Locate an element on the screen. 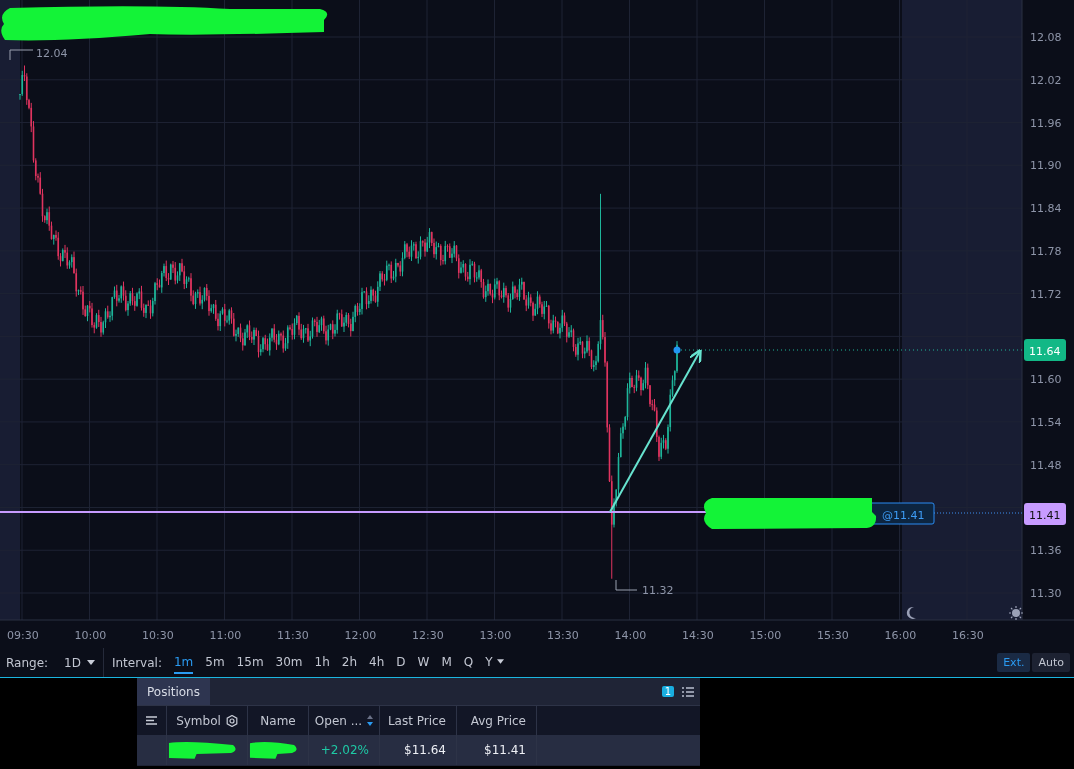 Image resolution: width=1074 pixels, height=769 pixels. low-price-label: 11.32 is located at coordinates (658, 590).